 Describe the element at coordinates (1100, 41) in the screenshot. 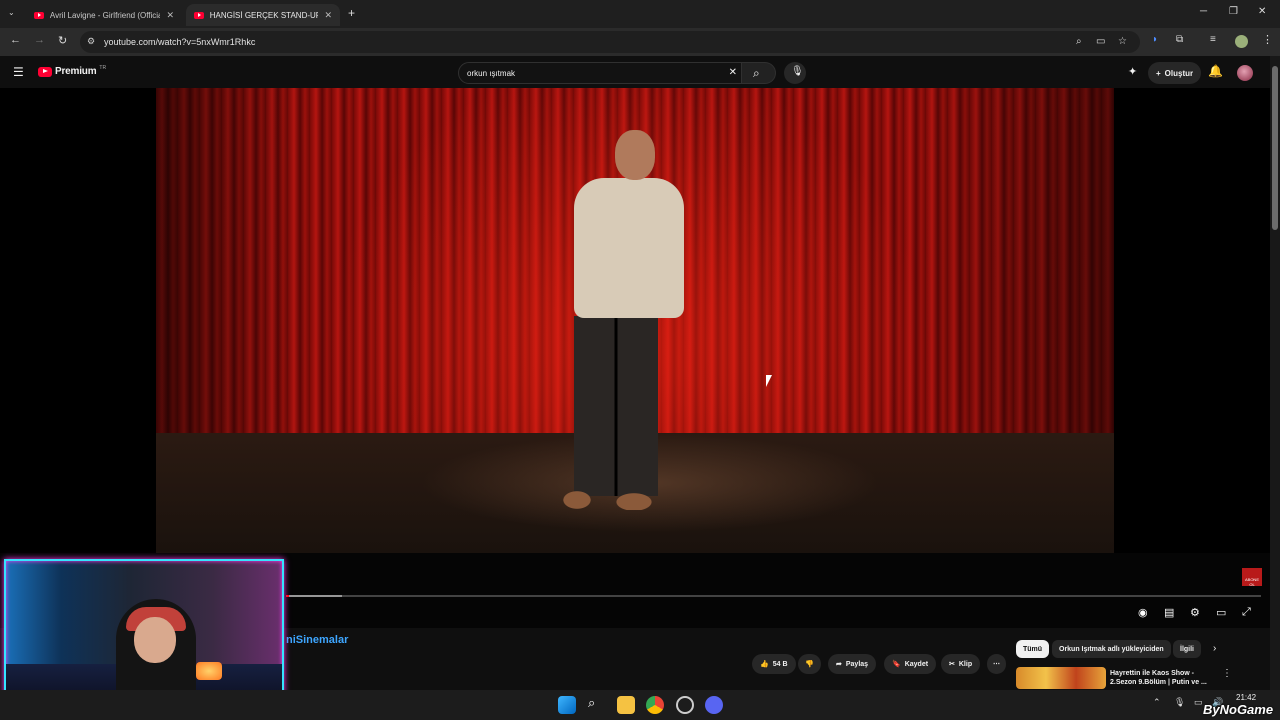

I see `cast-icon: ▭` at that location.